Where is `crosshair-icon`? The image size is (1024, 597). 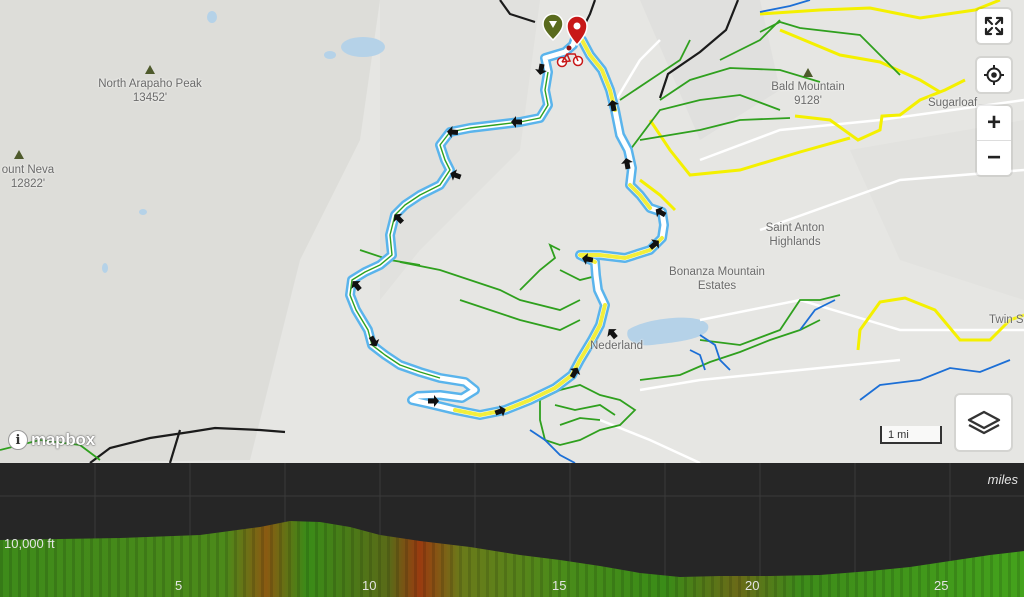
crosshair-icon is located at coordinates (994, 75).